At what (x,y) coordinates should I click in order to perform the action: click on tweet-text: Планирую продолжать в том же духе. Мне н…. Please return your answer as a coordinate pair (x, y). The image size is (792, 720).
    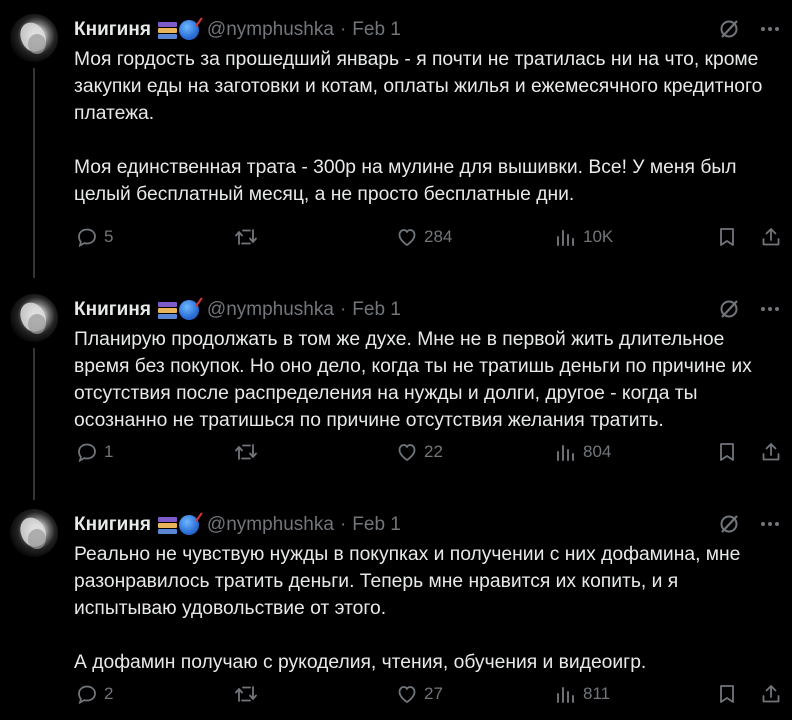
    Looking at the image, I should click on (424, 380).